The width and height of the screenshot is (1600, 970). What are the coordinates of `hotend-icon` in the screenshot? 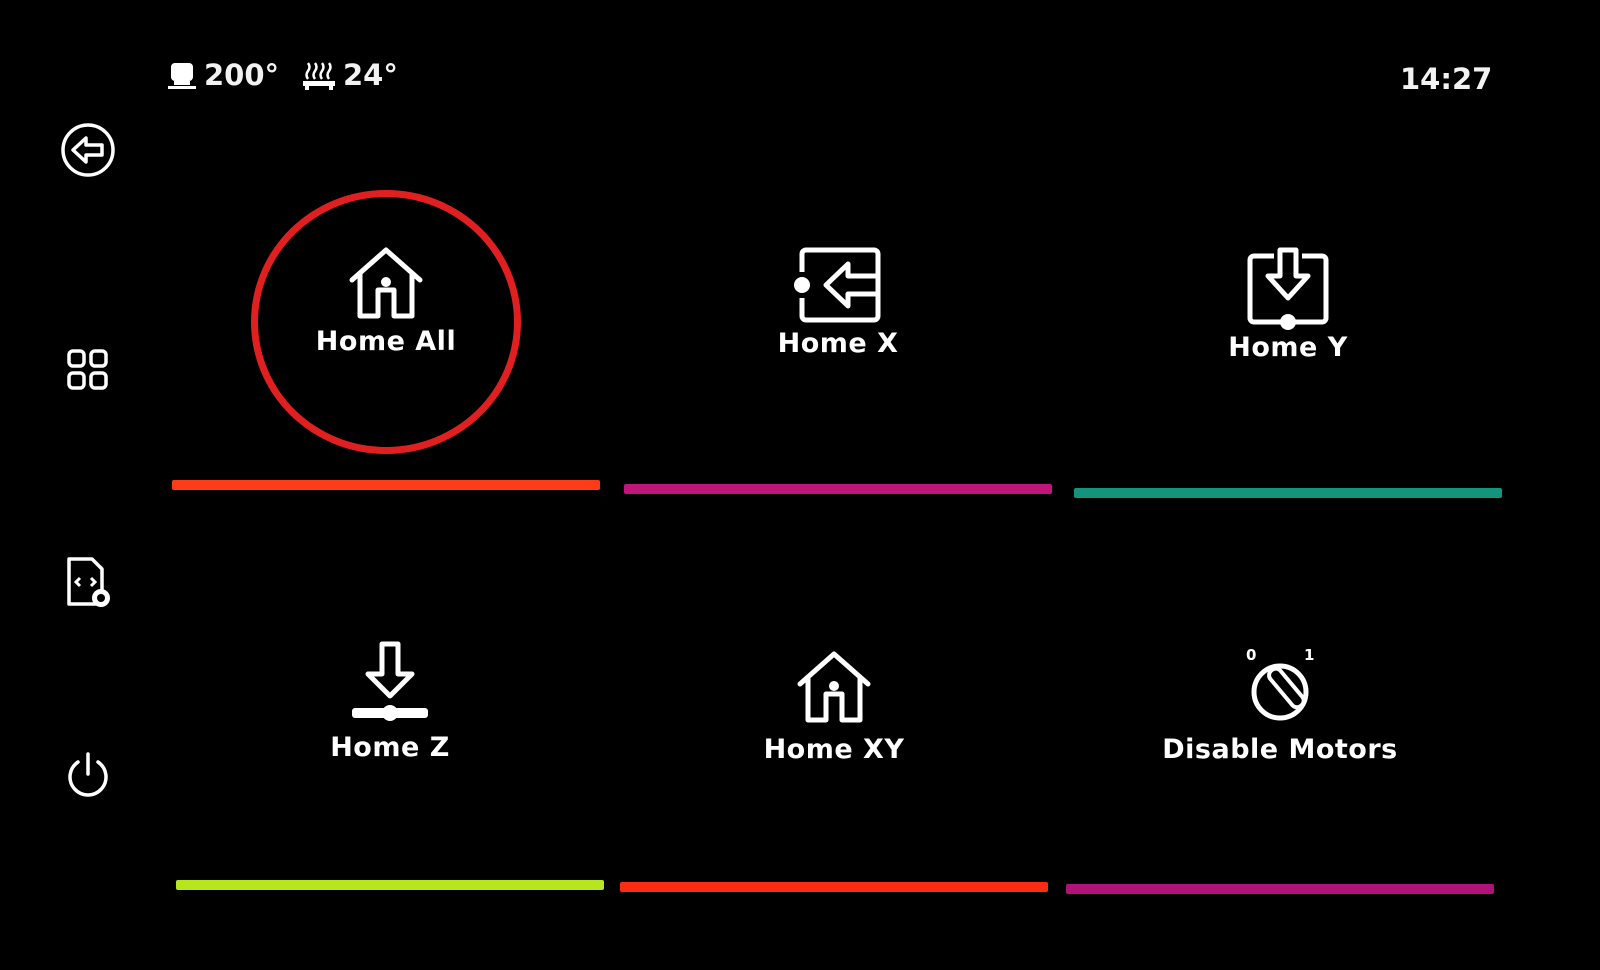 It's located at (182, 76).